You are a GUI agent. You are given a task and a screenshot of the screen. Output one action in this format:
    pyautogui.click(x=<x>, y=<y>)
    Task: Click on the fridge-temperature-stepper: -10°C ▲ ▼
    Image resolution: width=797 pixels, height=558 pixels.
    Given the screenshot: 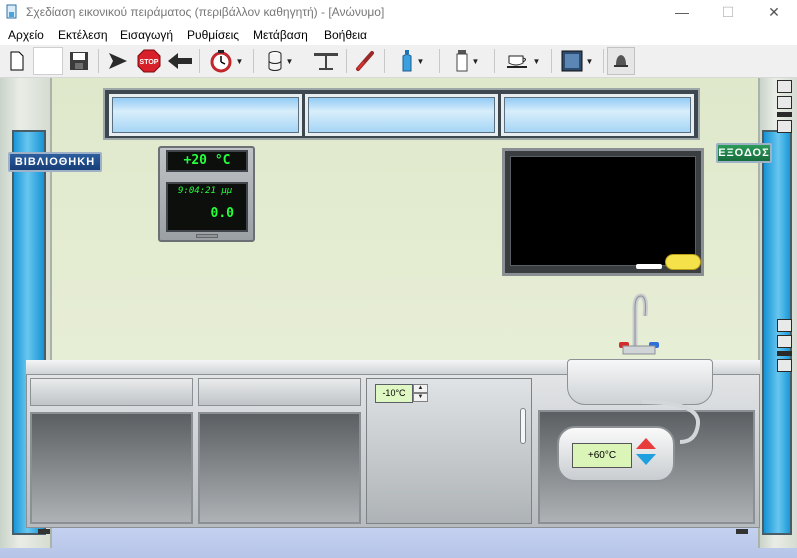 What is the action you would take?
    pyautogui.click(x=401, y=393)
    